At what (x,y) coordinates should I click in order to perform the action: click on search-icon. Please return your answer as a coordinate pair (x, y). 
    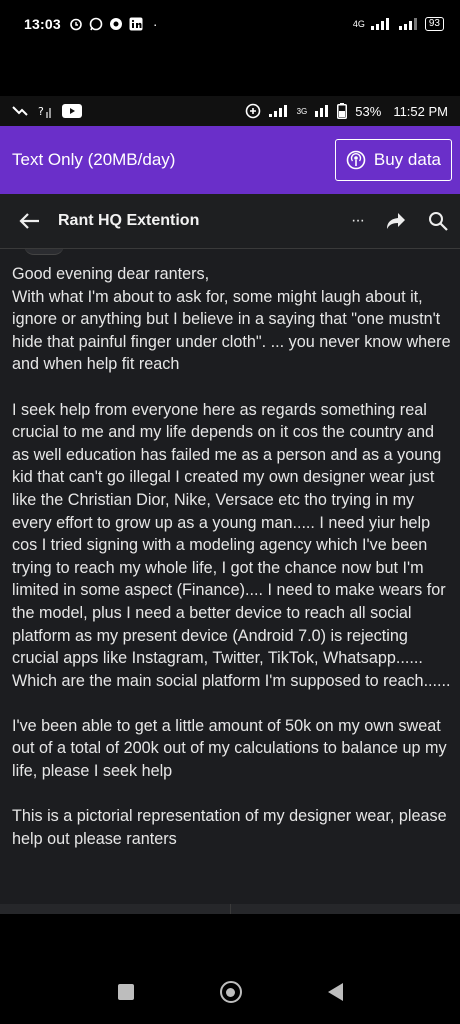
    Looking at the image, I should click on (438, 221).